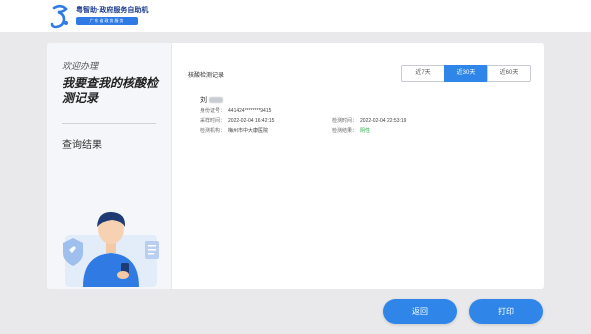  What do you see at coordinates (203, 100) in the screenshot?
I see `record-name-text: 刘` at bounding box center [203, 100].